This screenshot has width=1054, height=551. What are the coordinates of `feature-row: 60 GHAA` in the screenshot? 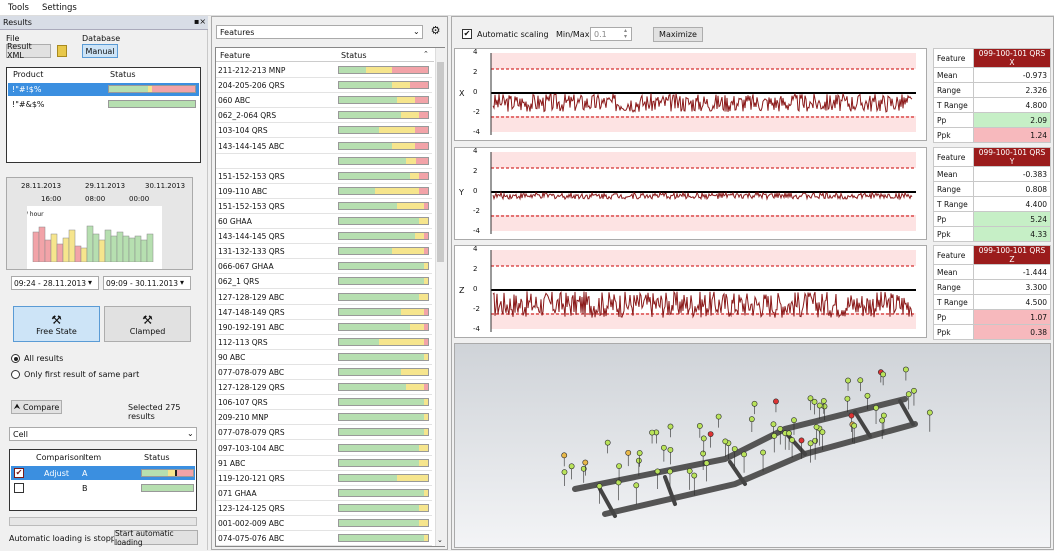 It's located at (324, 221).